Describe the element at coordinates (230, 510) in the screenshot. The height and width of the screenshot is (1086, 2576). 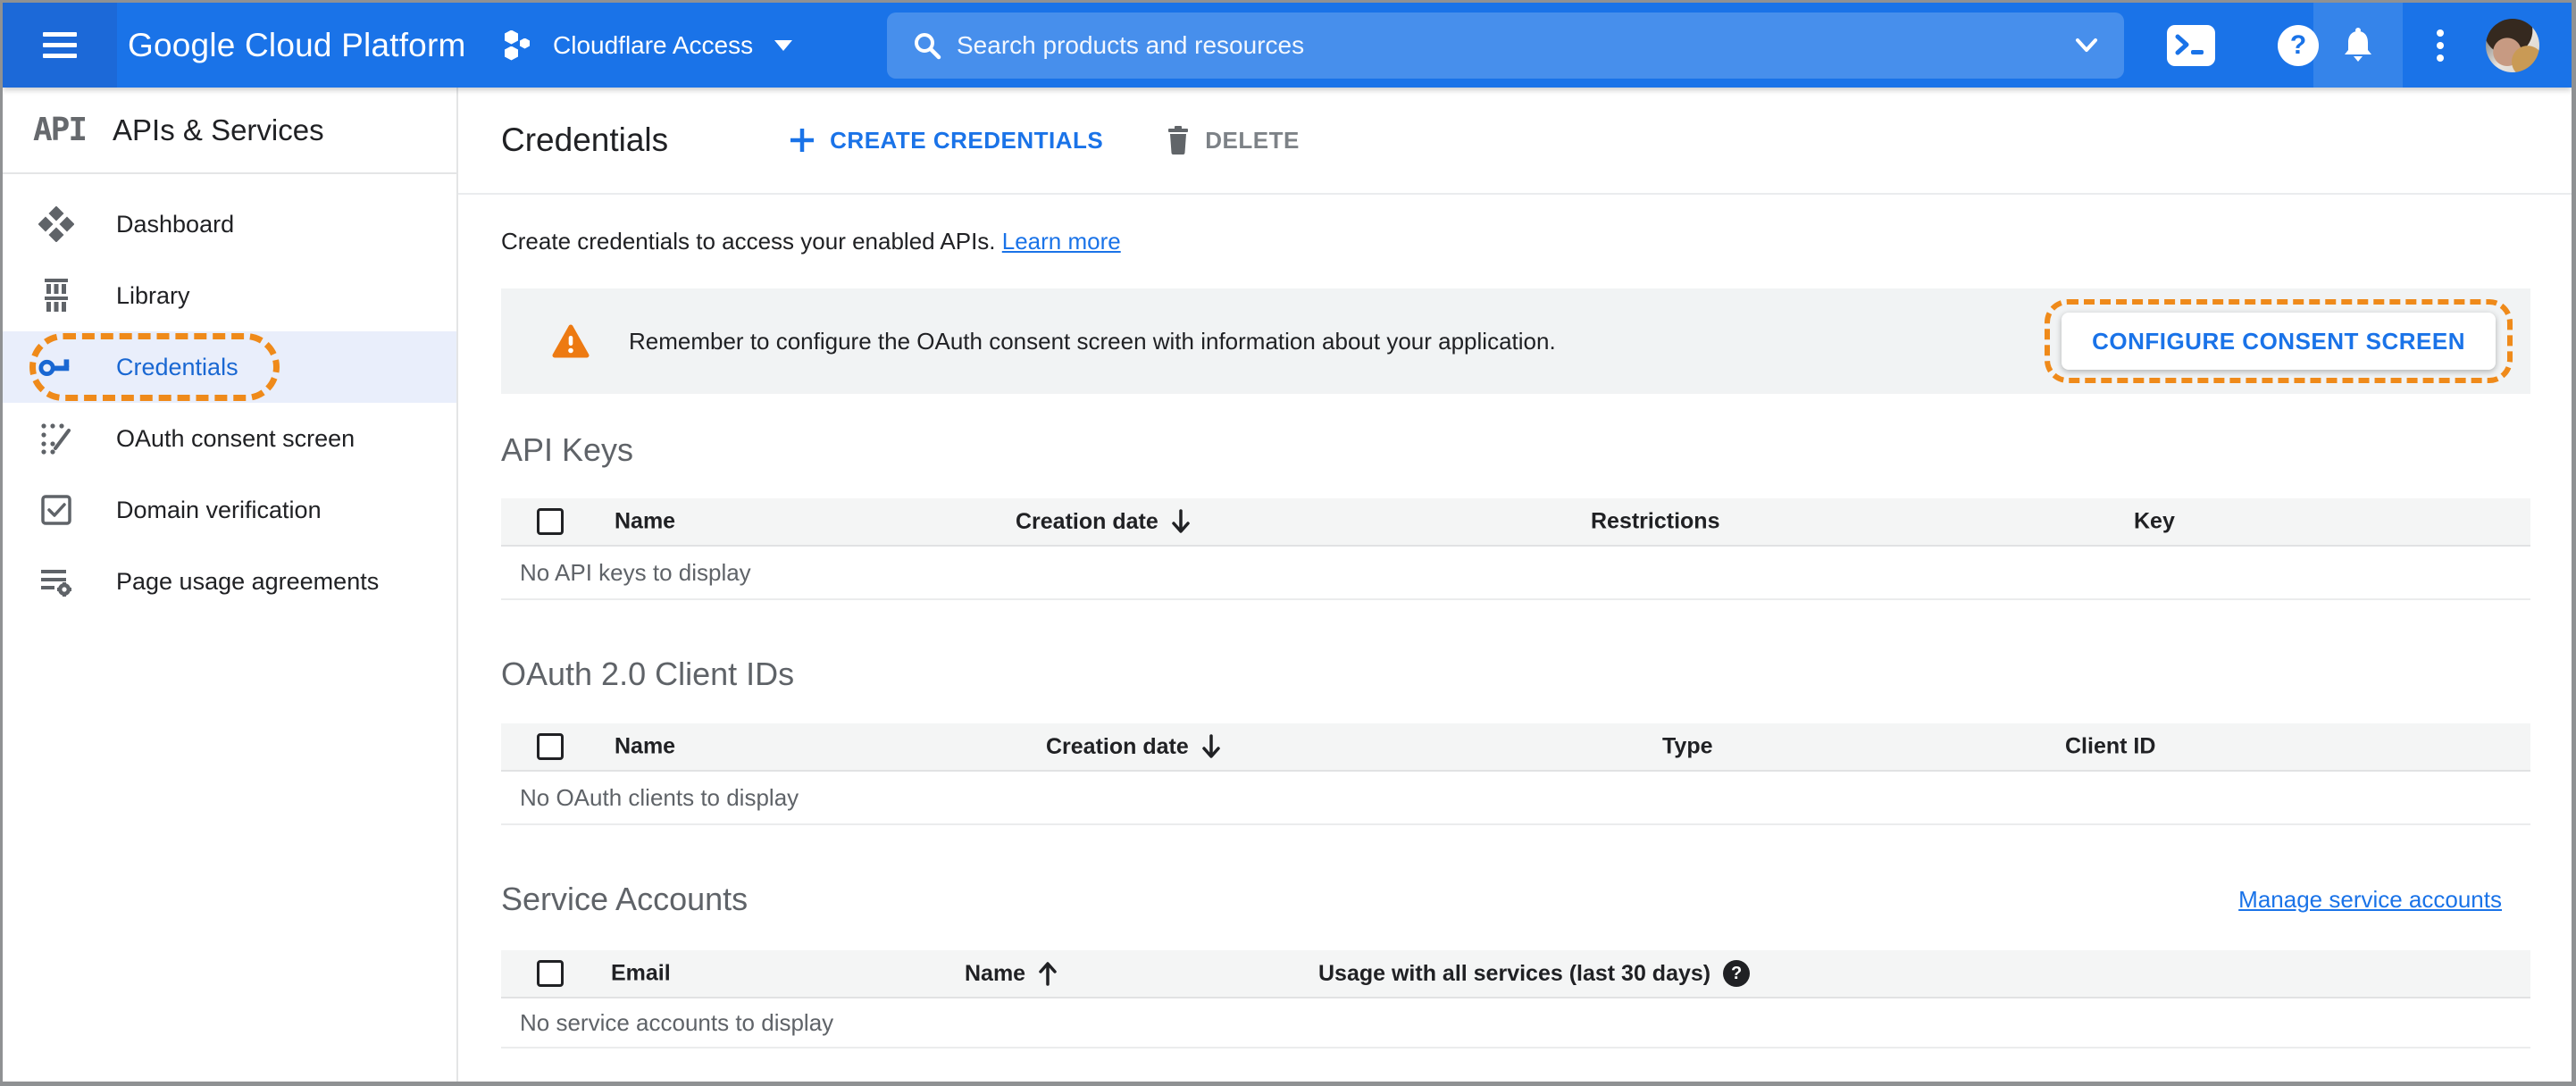
I see `sidebar-item-domain-verification: Domain verification` at that location.